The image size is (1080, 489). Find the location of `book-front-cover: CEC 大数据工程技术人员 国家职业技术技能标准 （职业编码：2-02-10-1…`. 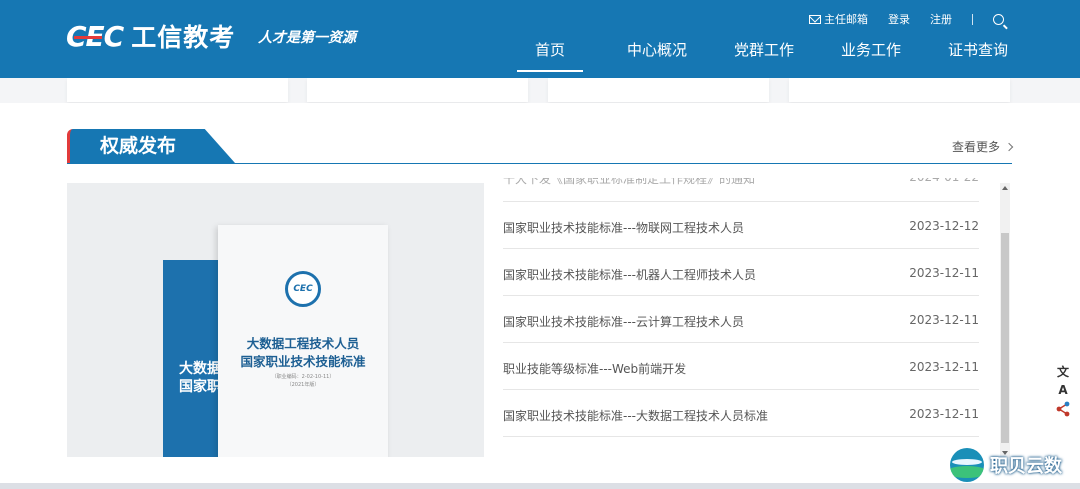

book-front-cover: CEC 大数据工程技术人员 国家职业技术技能标准 （职业编码：2-02-10-1… is located at coordinates (303, 341).